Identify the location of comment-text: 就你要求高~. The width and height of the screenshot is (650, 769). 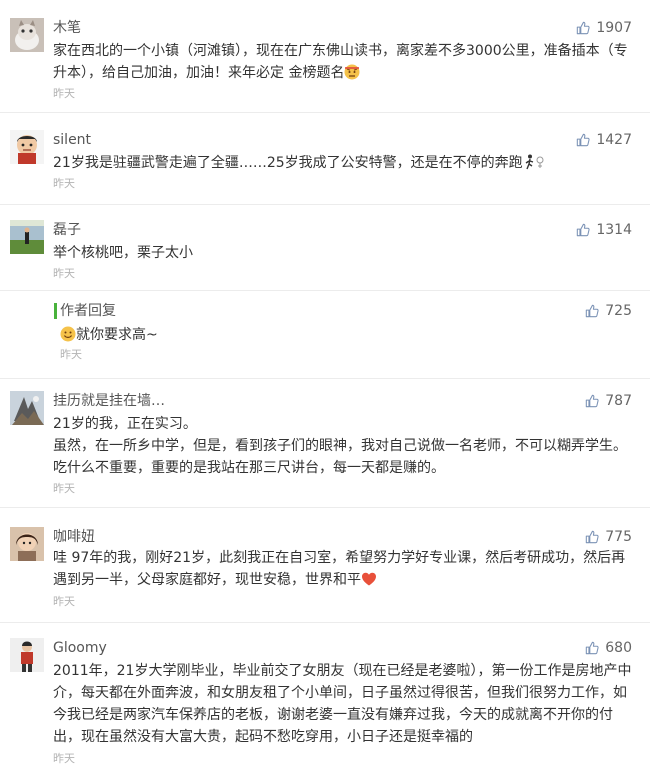
(348, 336).